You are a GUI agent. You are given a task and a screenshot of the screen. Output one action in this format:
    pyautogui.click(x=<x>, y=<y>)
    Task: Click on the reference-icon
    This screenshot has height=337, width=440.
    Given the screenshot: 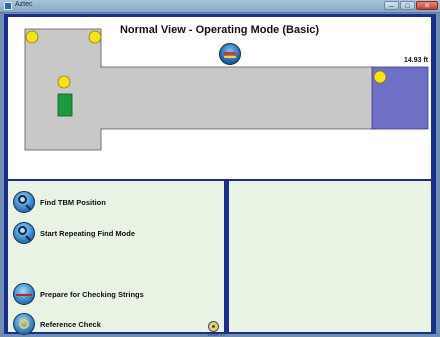 What is the action you would take?
    pyautogui.click(x=24, y=324)
    